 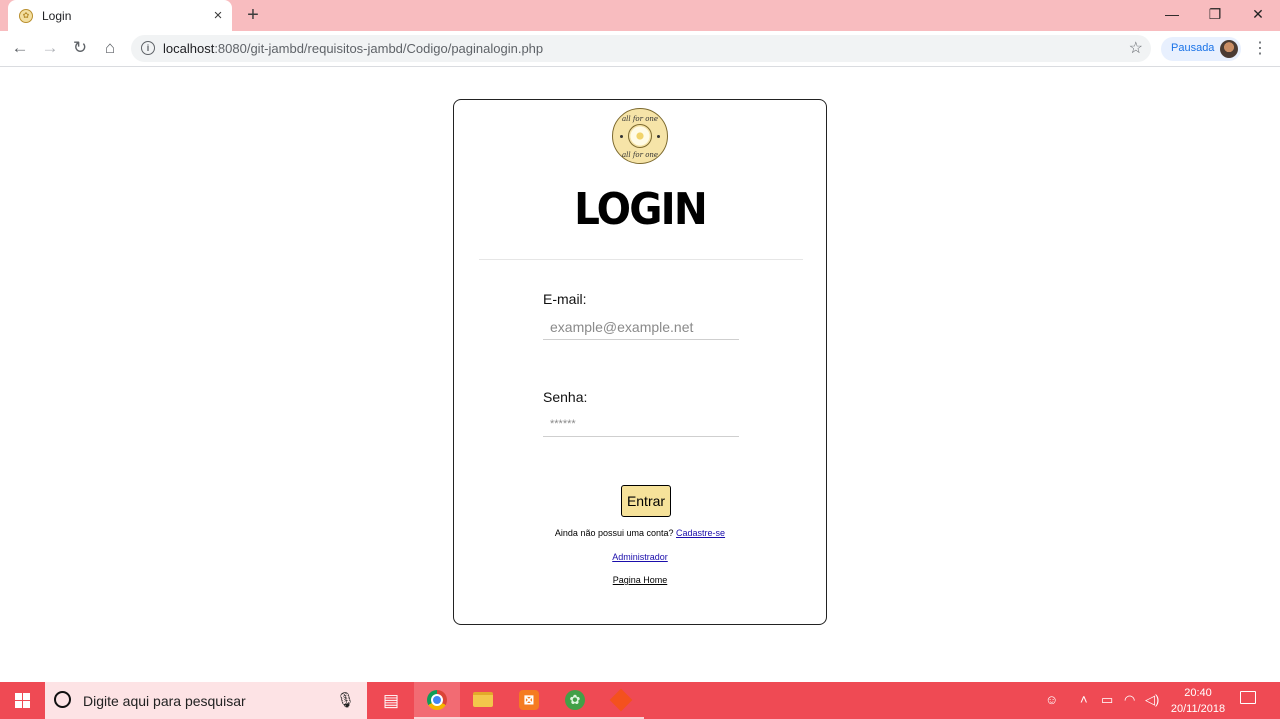 What do you see at coordinates (1193, 48) in the screenshot?
I see `profile-label: Pausada` at bounding box center [1193, 48].